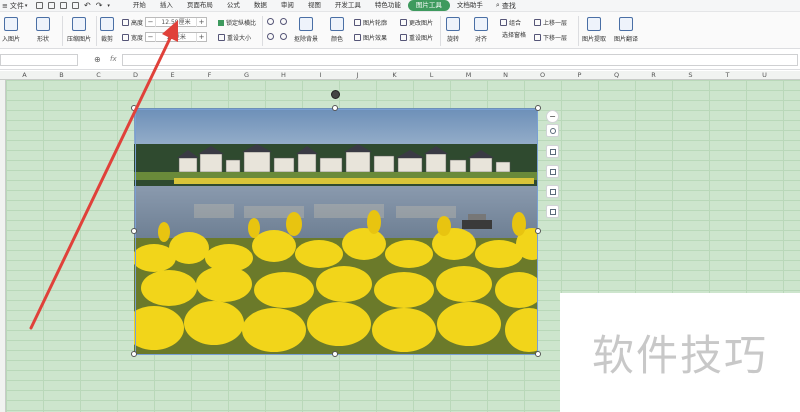  Describe the element at coordinates (11, 39) in the screenshot. I see `insert-picture-label: 入图片` at that location.